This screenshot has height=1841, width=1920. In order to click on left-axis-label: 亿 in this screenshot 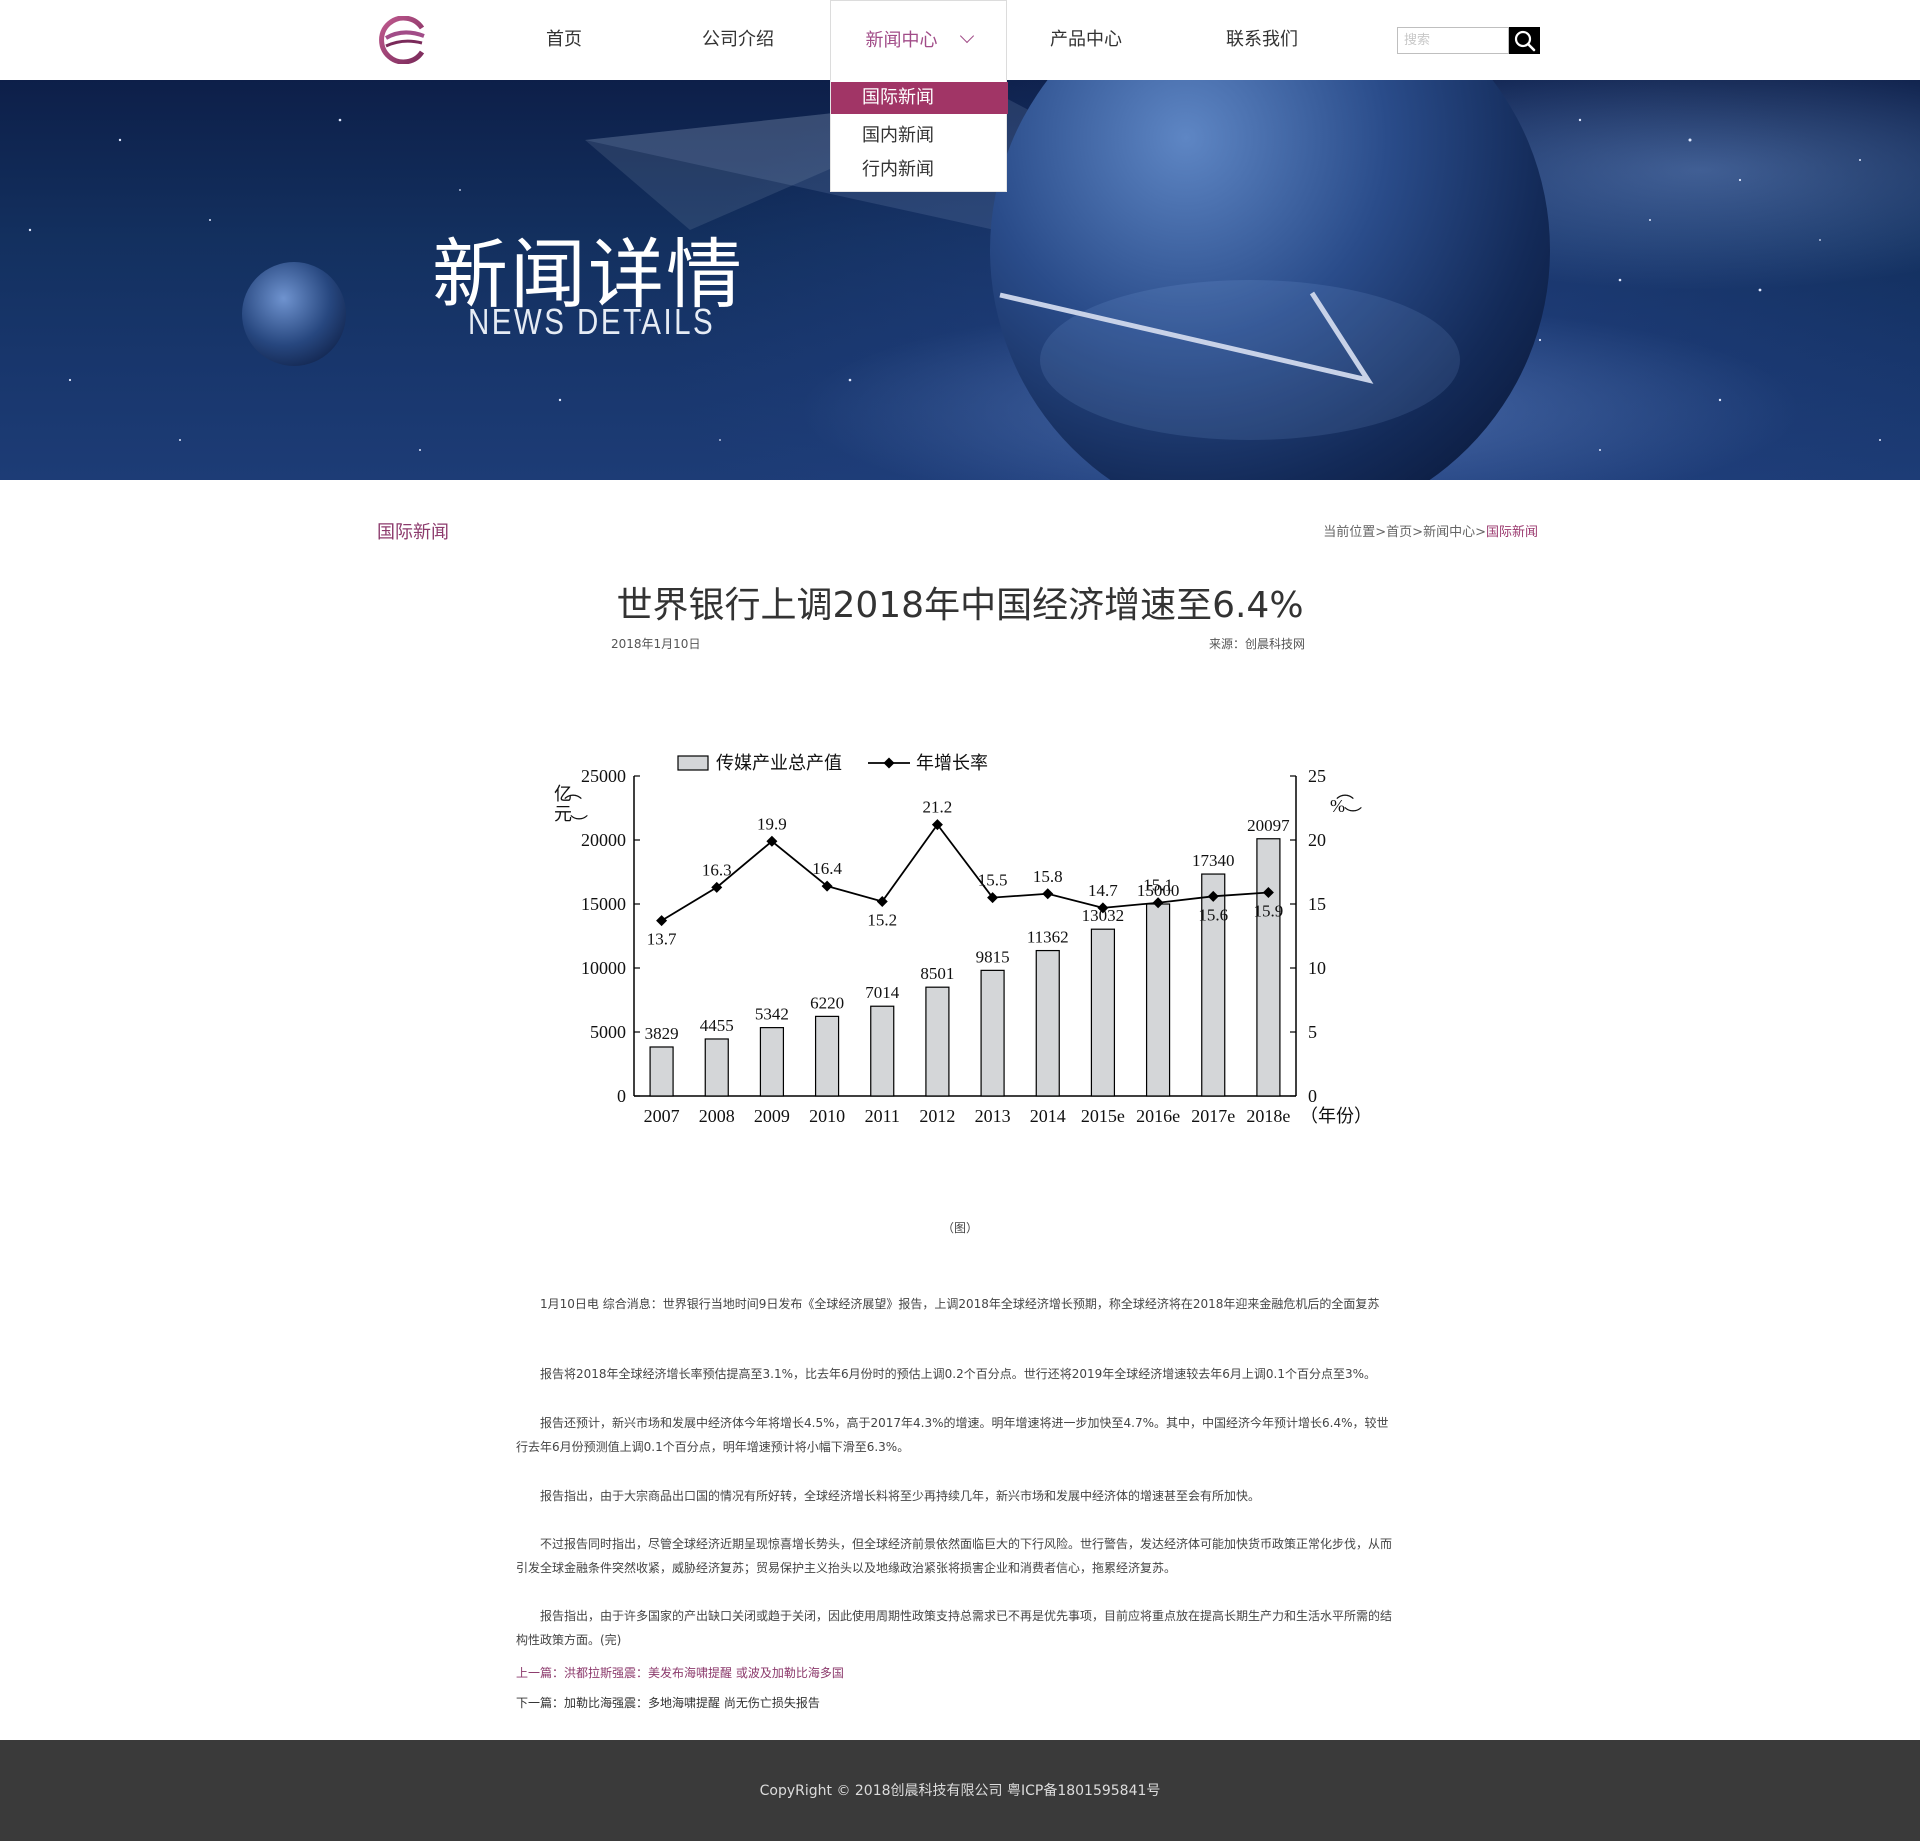, I will do `click(563, 794)`.